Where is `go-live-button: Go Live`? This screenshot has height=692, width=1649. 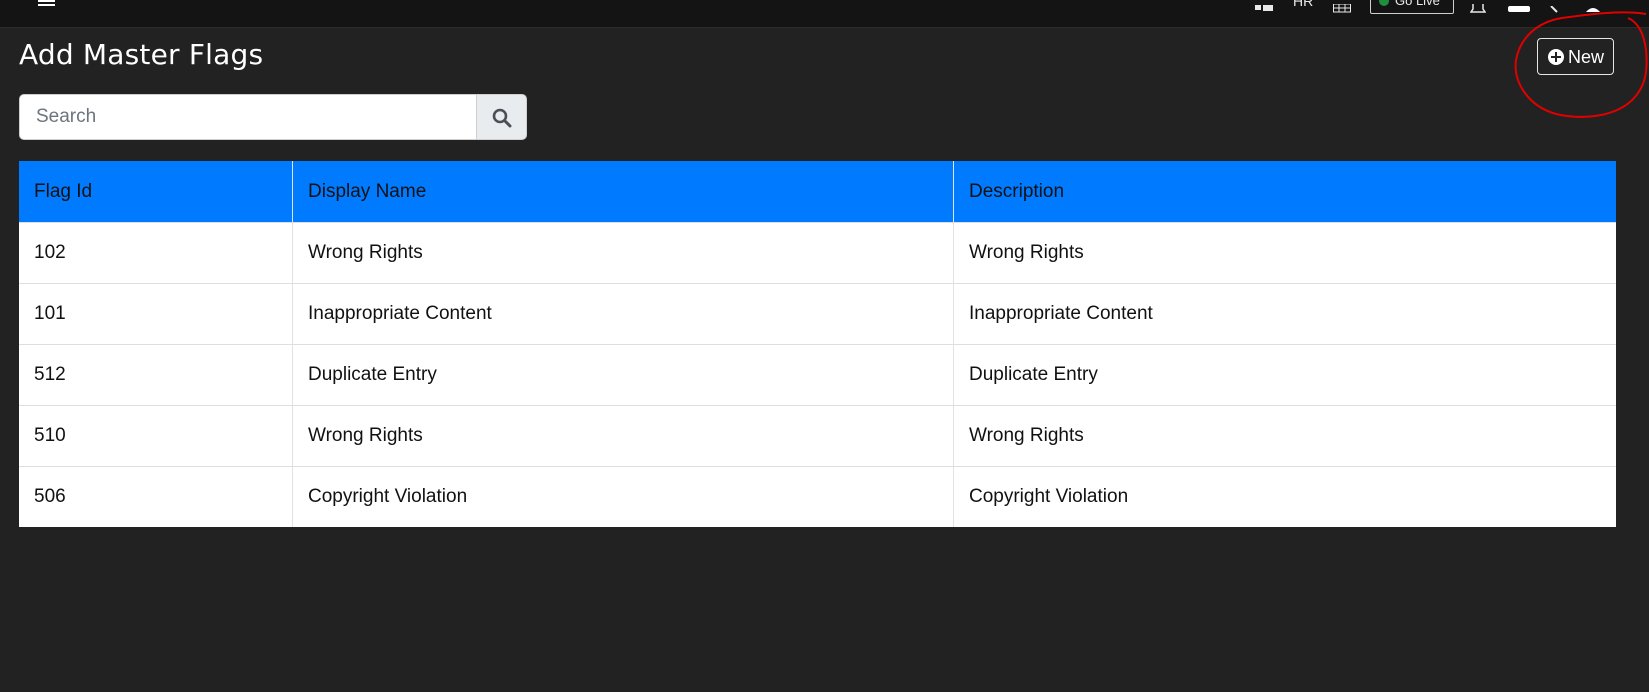
go-live-button: Go Live is located at coordinates (1412, 7).